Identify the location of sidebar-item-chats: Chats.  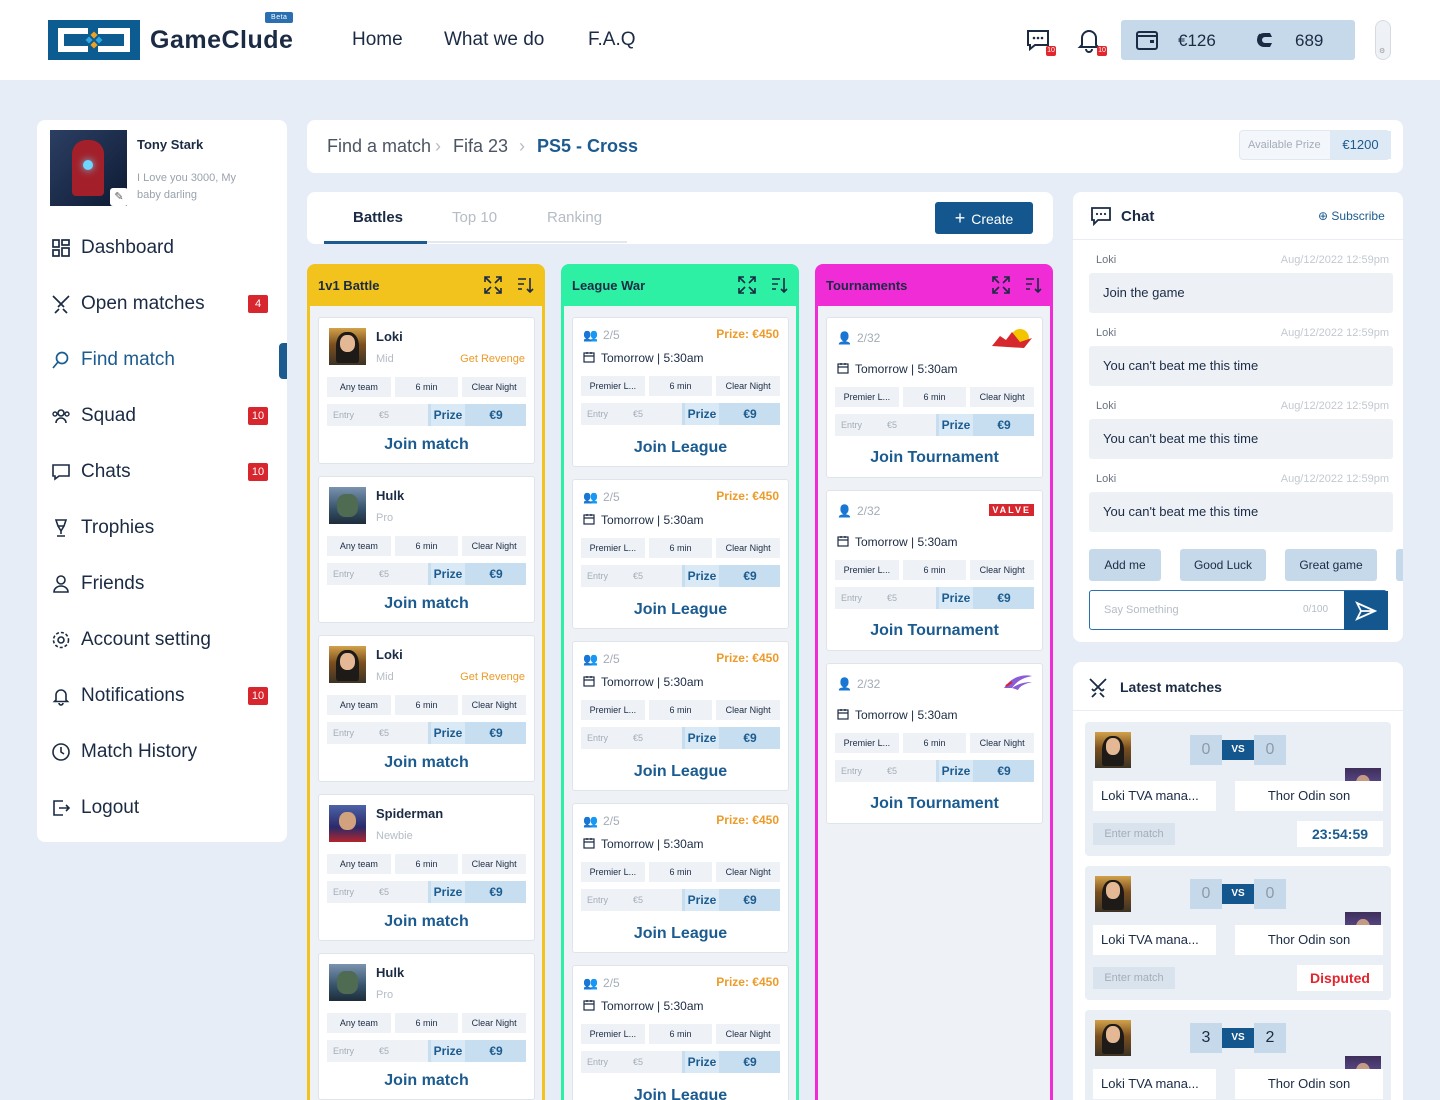
(90, 472).